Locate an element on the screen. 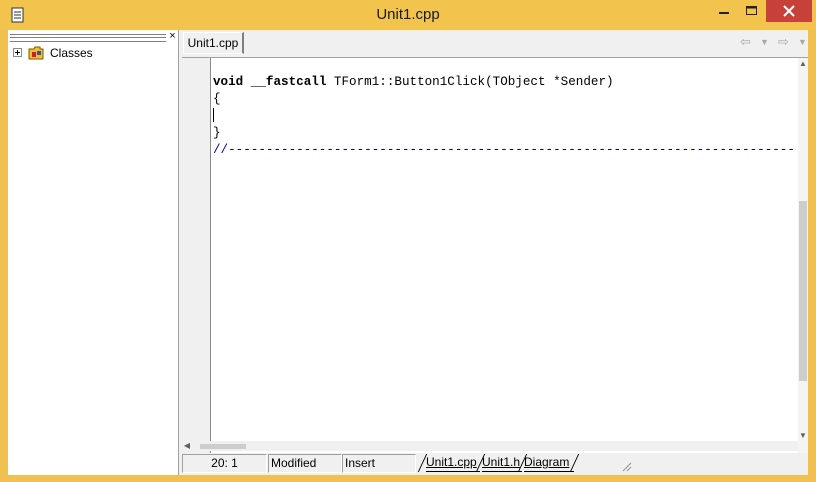  insert-mode-status: Insert is located at coordinates (379, 463).